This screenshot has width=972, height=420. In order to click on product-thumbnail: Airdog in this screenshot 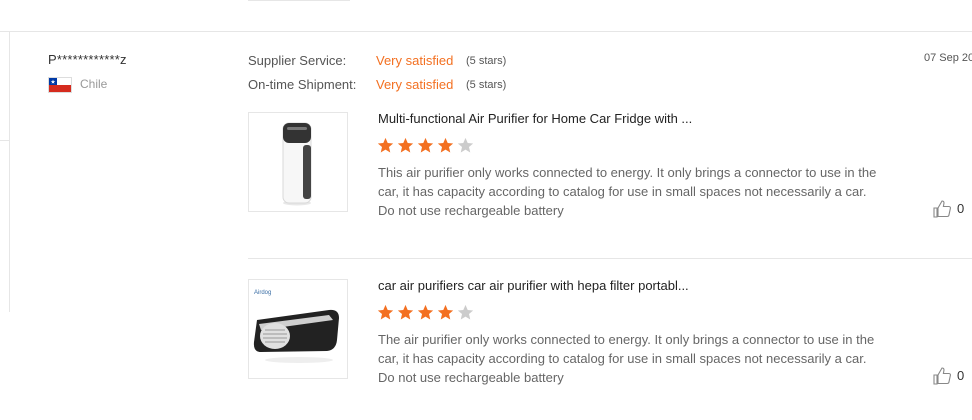, I will do `click(298, 329)`.